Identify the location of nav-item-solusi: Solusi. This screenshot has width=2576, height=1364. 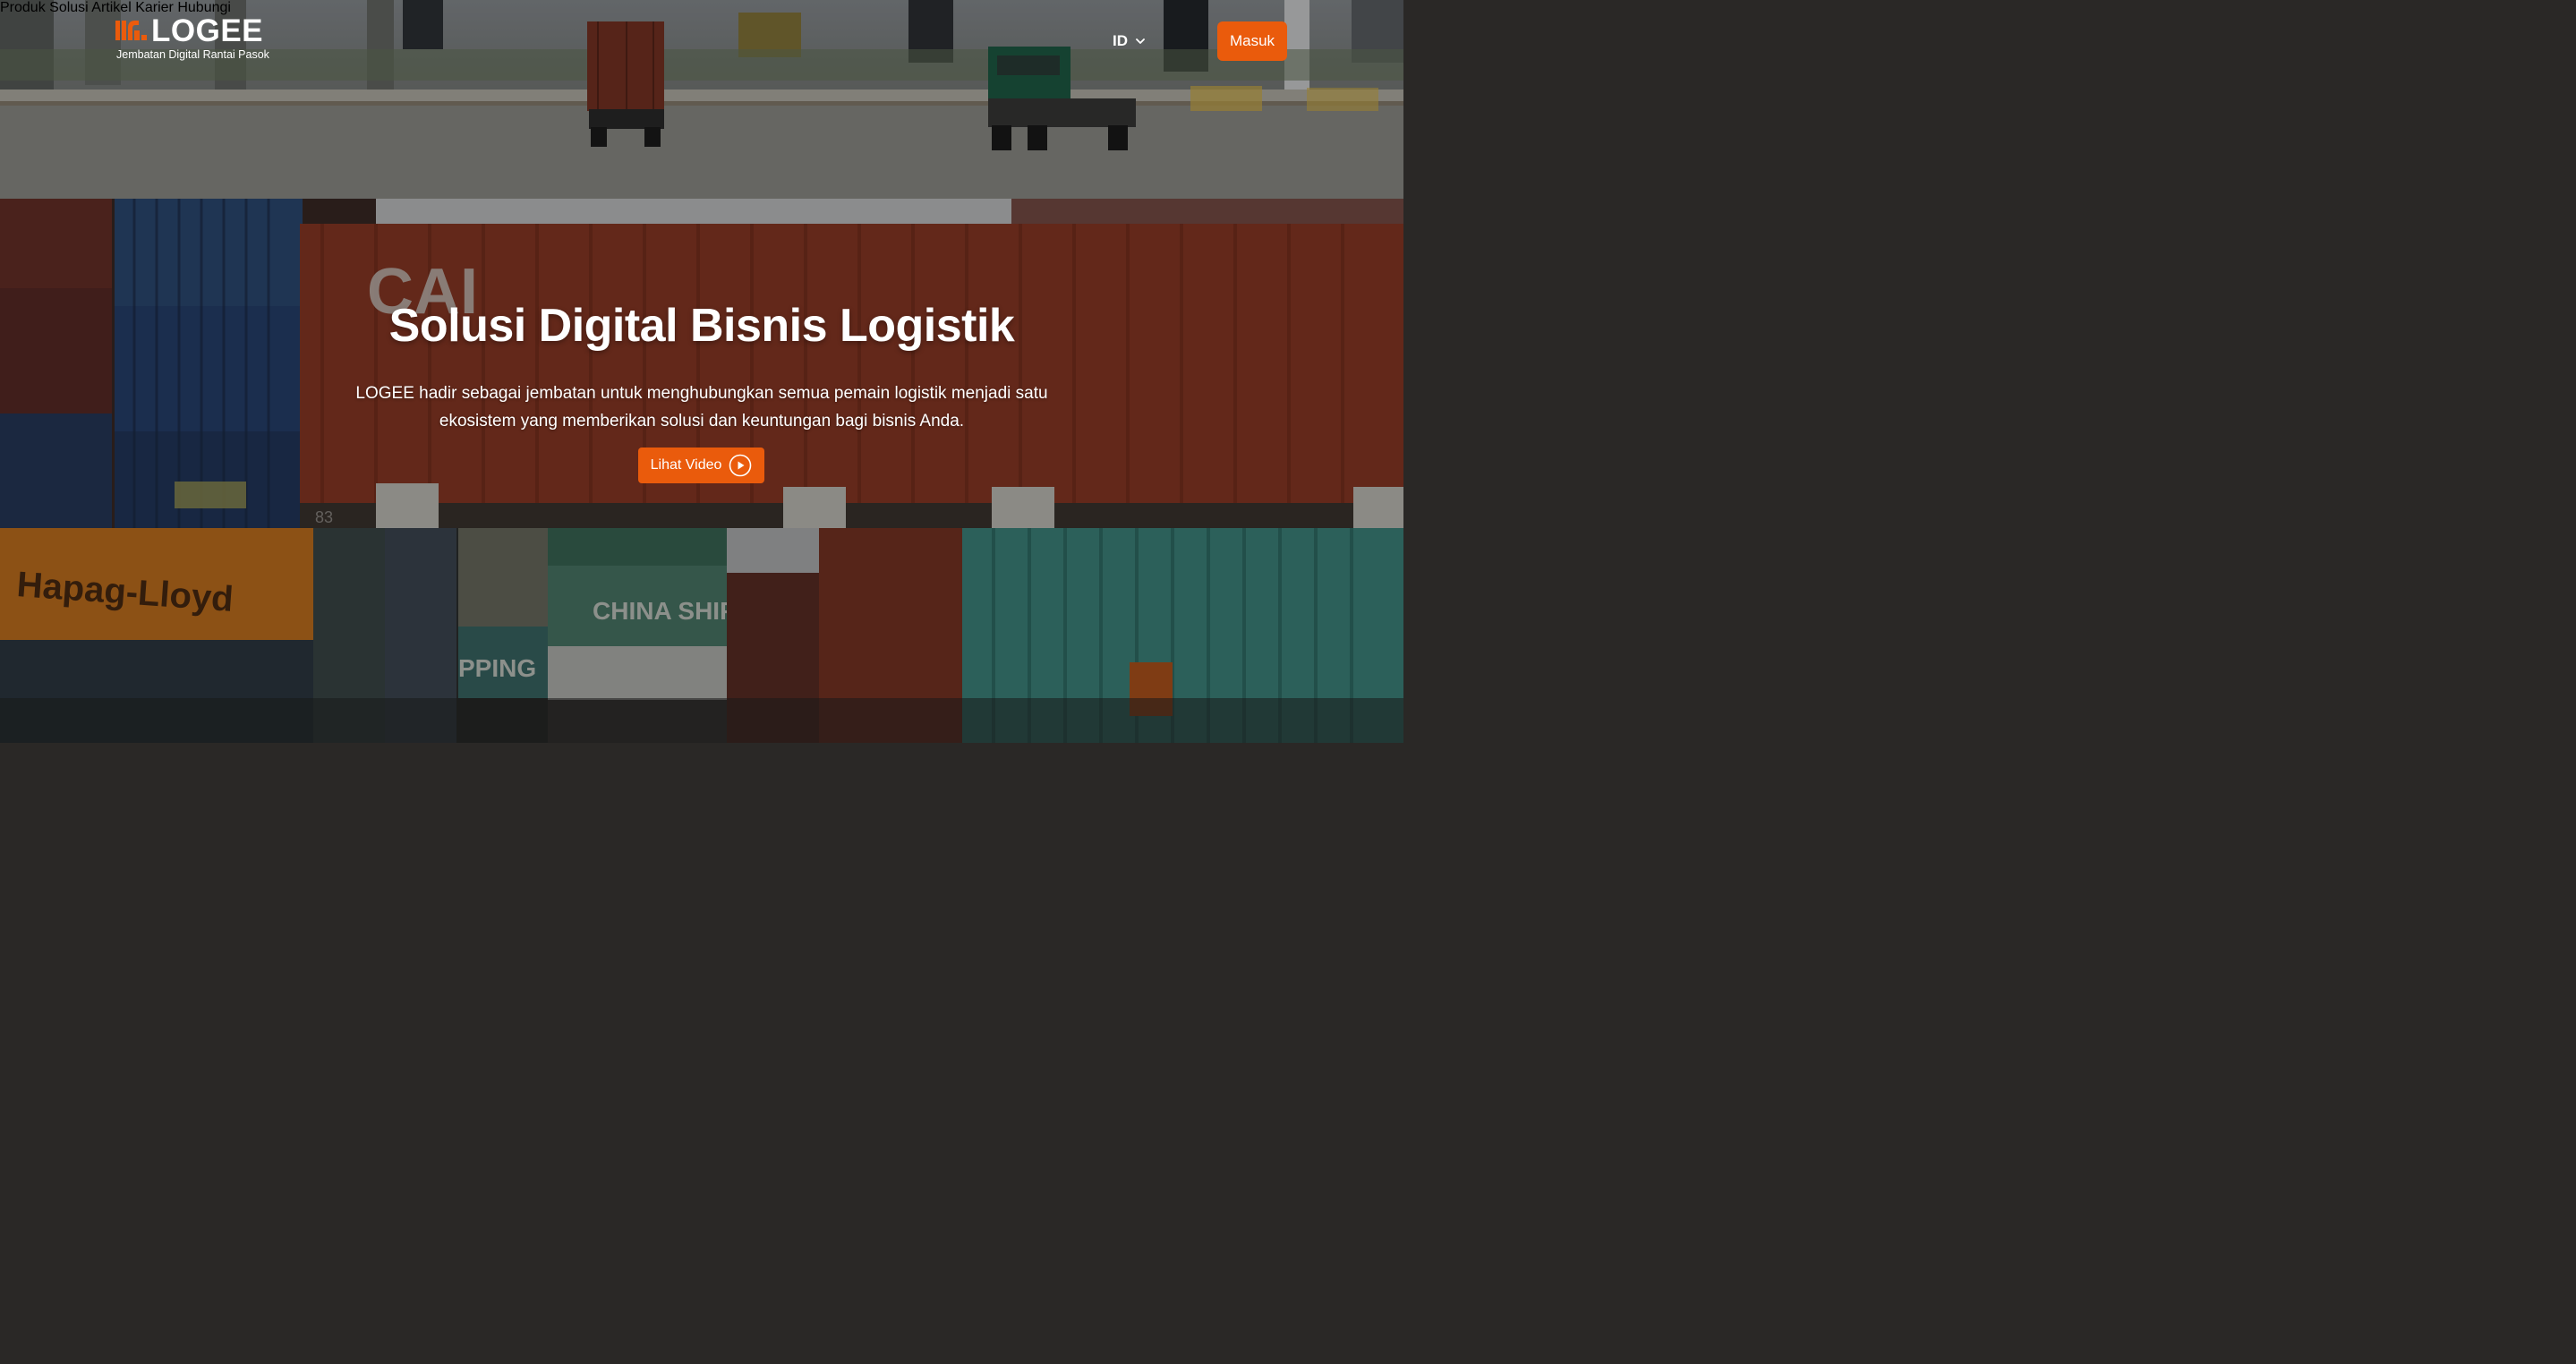
(69, 7).